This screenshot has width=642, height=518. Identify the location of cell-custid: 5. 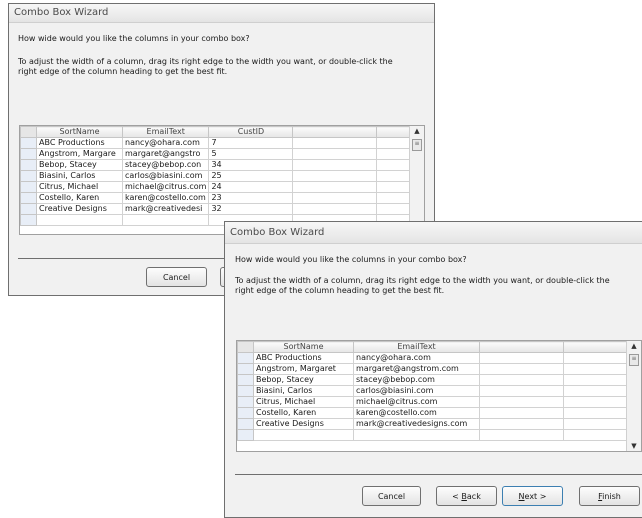
(251, 154).